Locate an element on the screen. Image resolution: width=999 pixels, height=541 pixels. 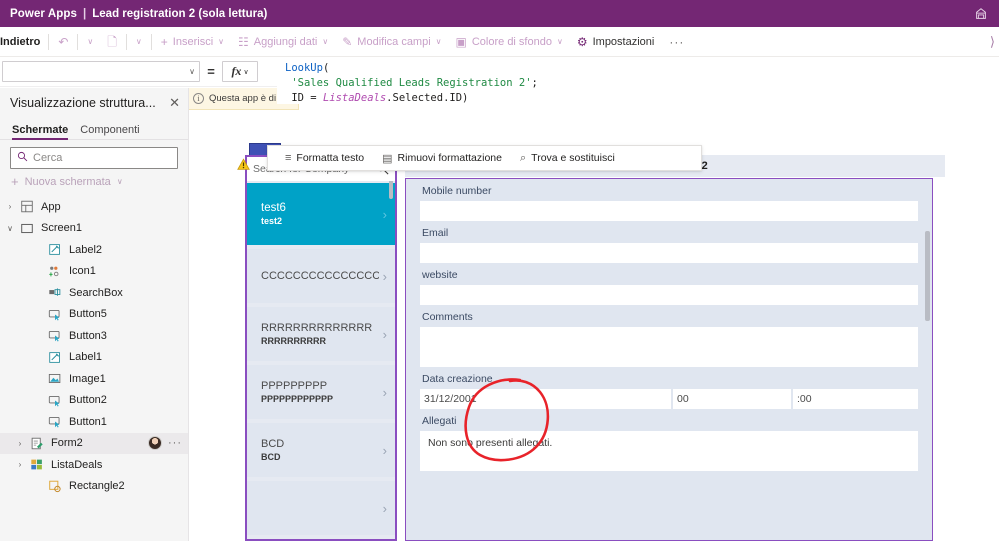
tree-node-app: › App is located at coordinates (94, 207).